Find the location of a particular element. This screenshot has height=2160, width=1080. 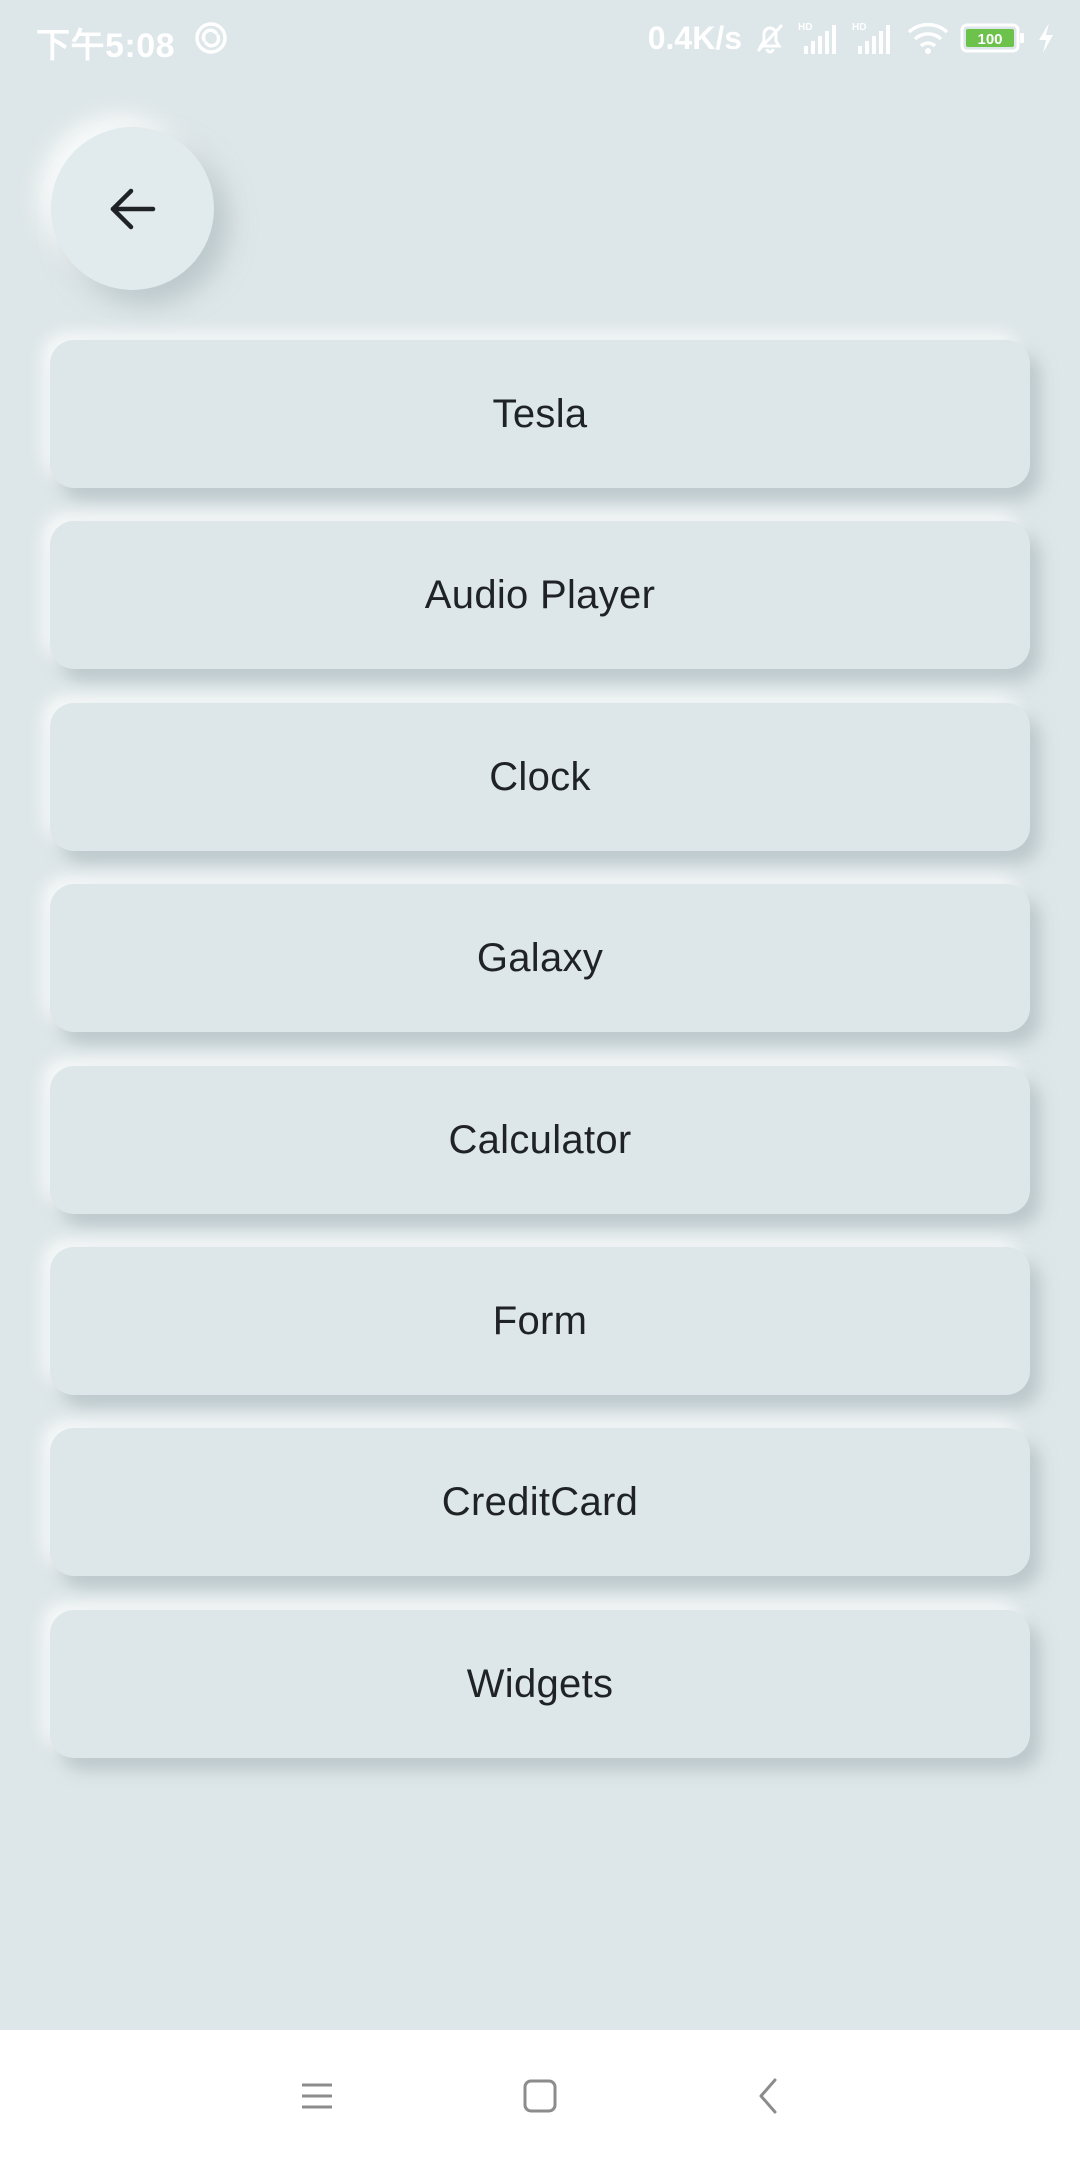

battery-icon: 100 is located at coordinates (992, 38).